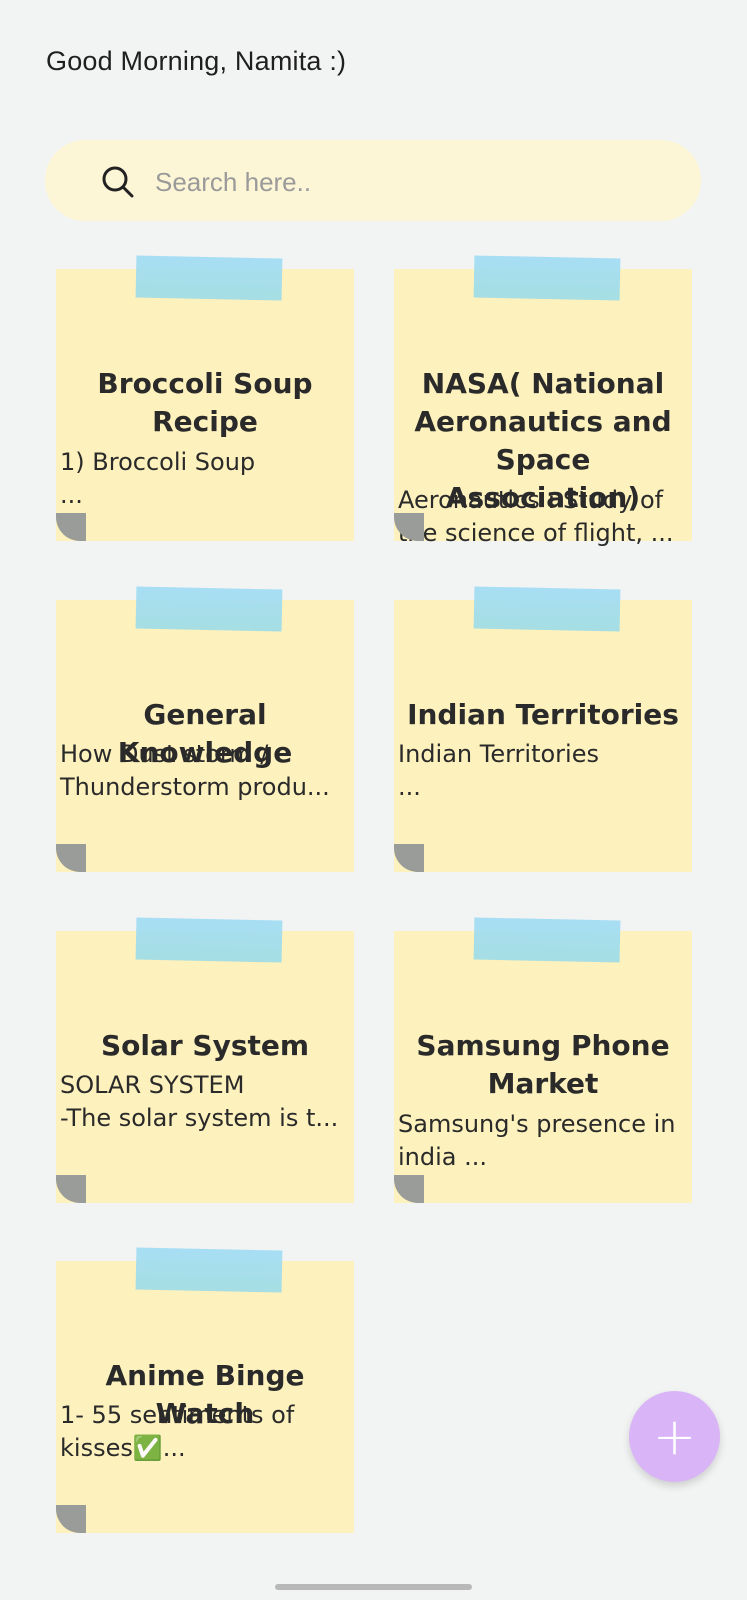 This screenshot has width=747, height=1600. What do you see at coordinates (674, 1436) in the screenshot?
I see `add-note-button: +` at bounding box center [674, 1436].